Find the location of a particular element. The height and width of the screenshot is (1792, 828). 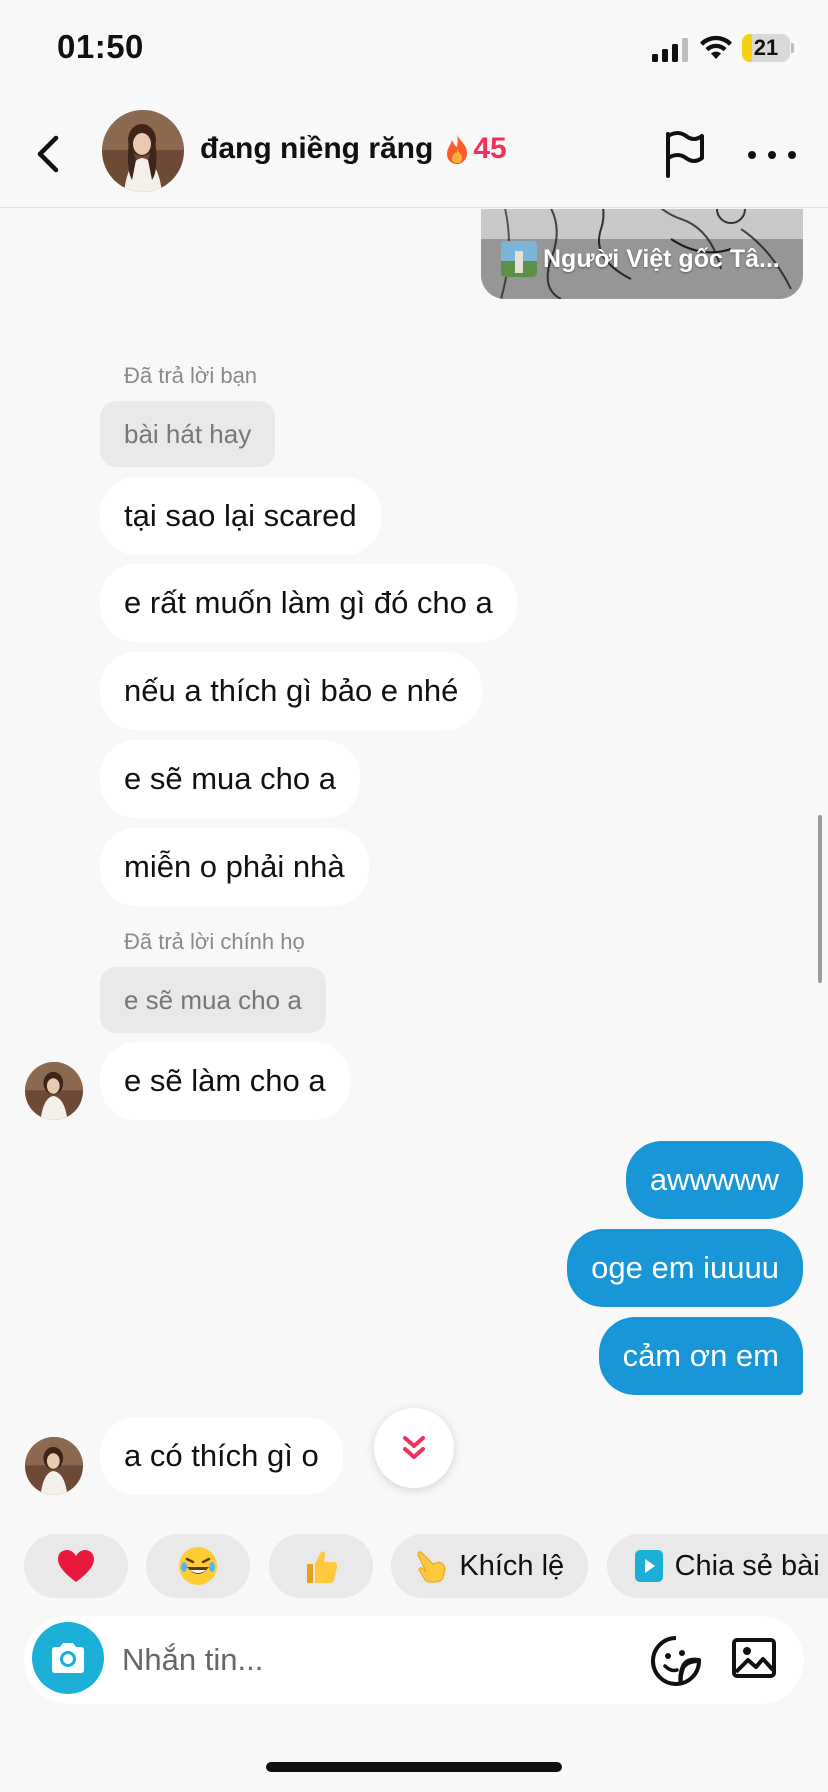

quoted-message: e sẽ mua cho a is located at coordinates (213, 1000).